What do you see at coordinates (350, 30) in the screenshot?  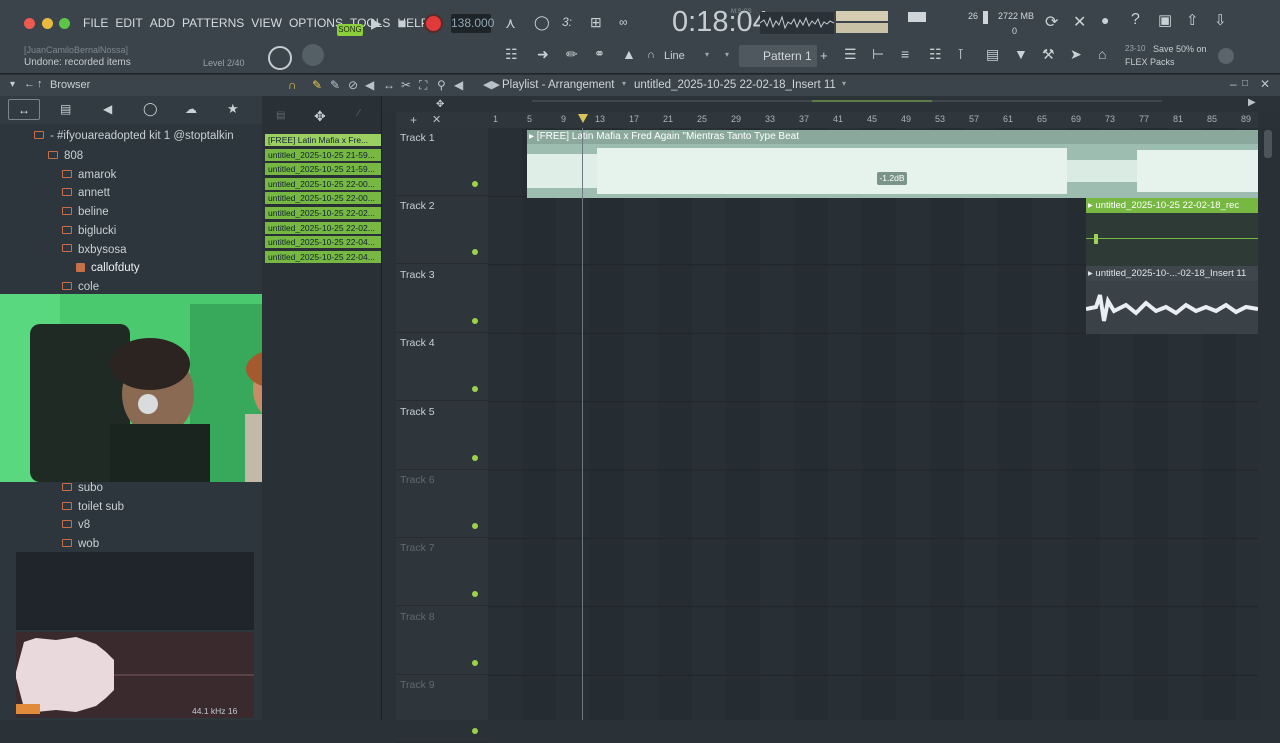 I see `song-mode-toggle: SONG` at bounding box center [350, 30].